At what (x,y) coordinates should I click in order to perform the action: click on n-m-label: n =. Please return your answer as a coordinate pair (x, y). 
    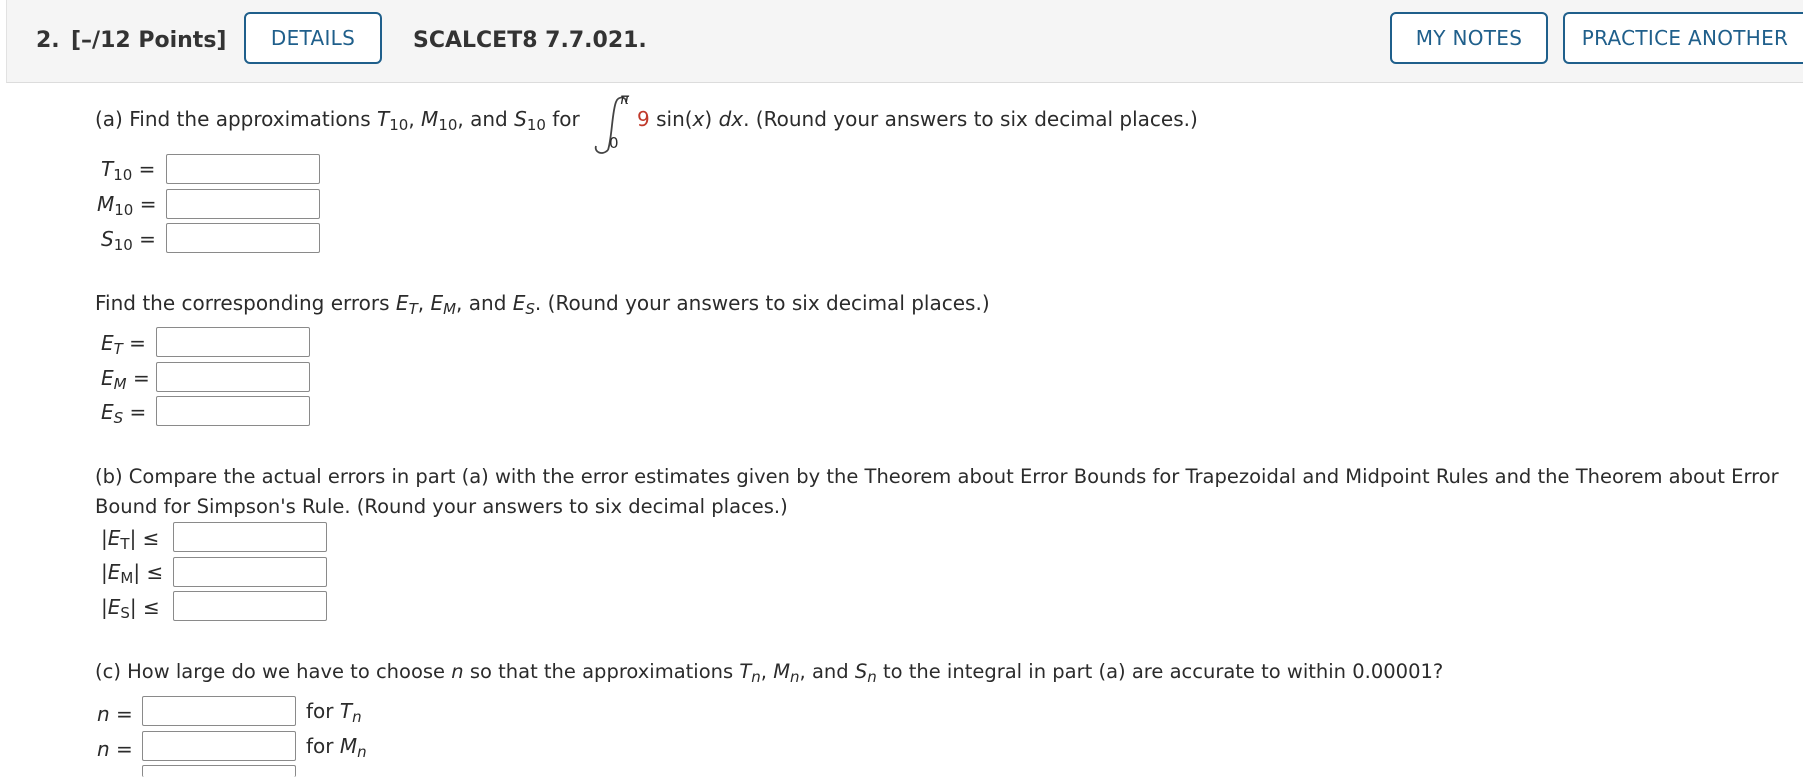
    Looking at the image, I should click on (115, 749).